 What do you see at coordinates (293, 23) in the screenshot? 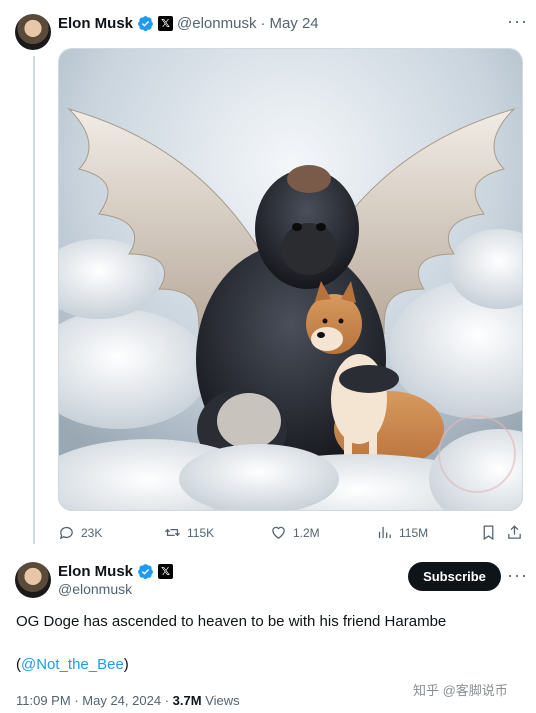
I see `tweet-date: May 24` at bounding box center [293, 23].